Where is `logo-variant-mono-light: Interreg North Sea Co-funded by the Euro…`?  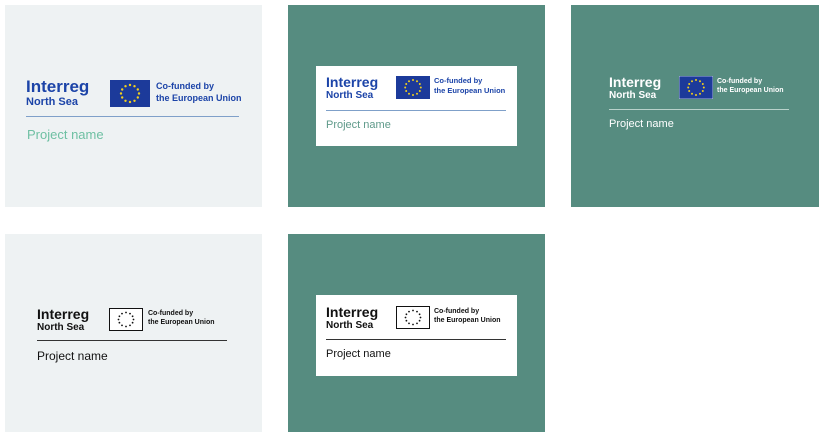 logo-variant-mono-light: Interreg North Sea Co-funded by the Euro… is located at coordinates (133, 333).